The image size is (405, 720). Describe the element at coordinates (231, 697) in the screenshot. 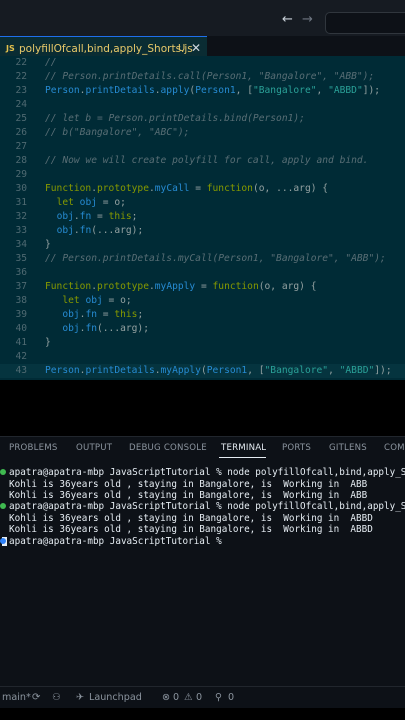

I see `ports-count: 0` at that location.